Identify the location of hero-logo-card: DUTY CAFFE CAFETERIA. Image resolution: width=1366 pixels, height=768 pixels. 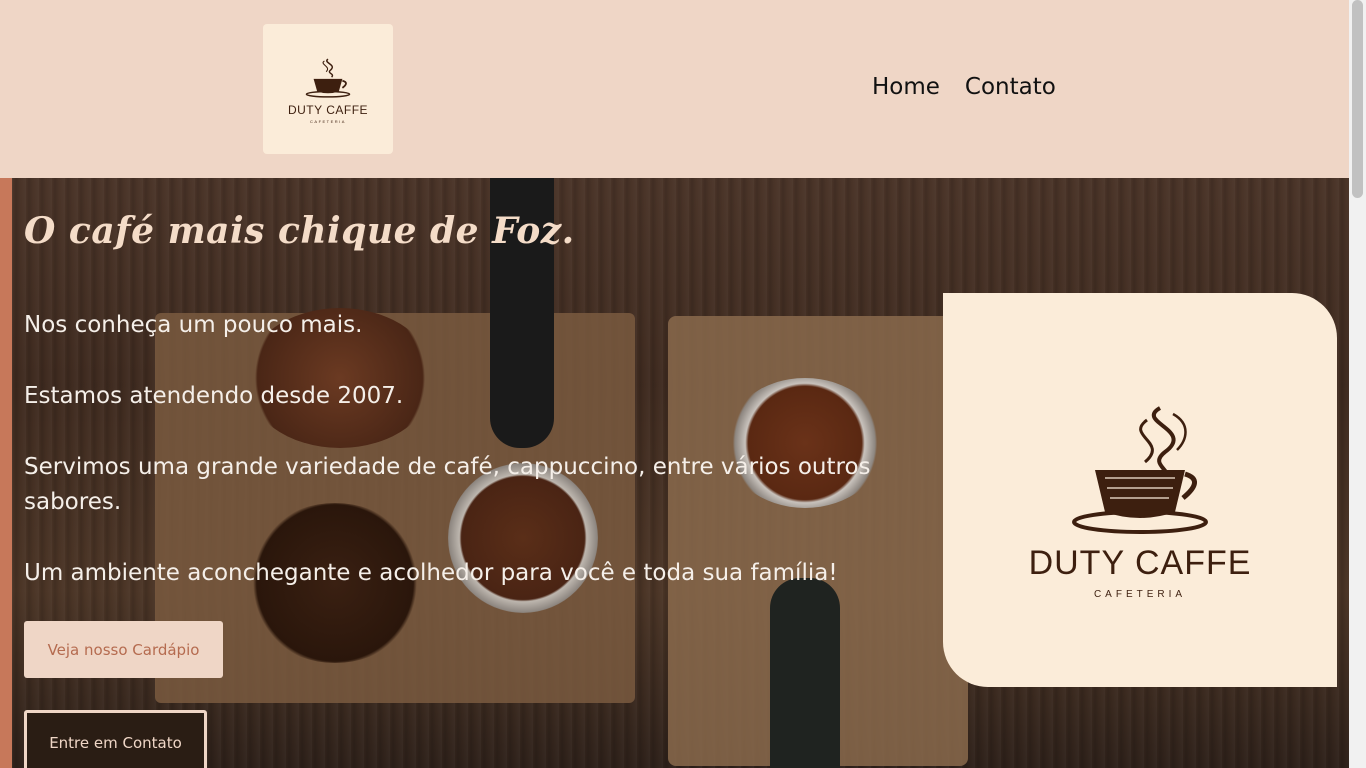
(1140, 490).